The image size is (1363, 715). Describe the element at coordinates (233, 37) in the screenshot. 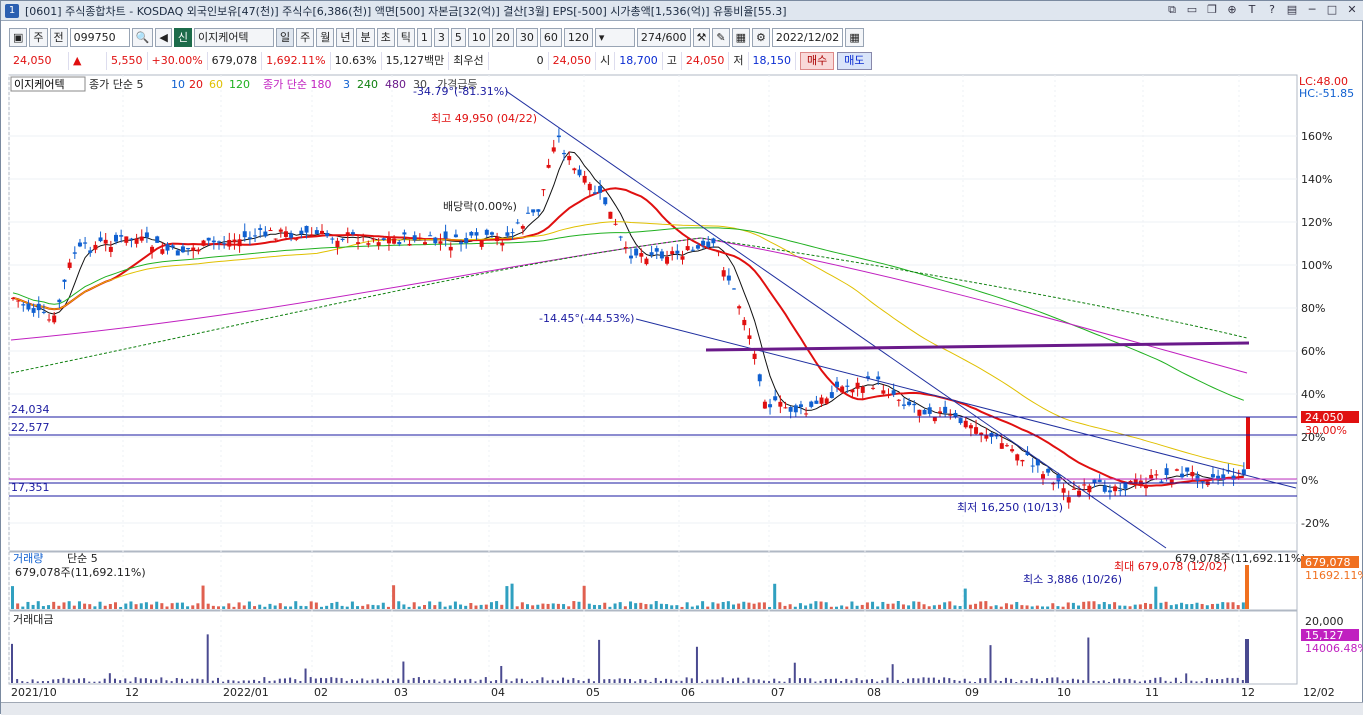

I see `stock-name: 이지케어텍` at that location.